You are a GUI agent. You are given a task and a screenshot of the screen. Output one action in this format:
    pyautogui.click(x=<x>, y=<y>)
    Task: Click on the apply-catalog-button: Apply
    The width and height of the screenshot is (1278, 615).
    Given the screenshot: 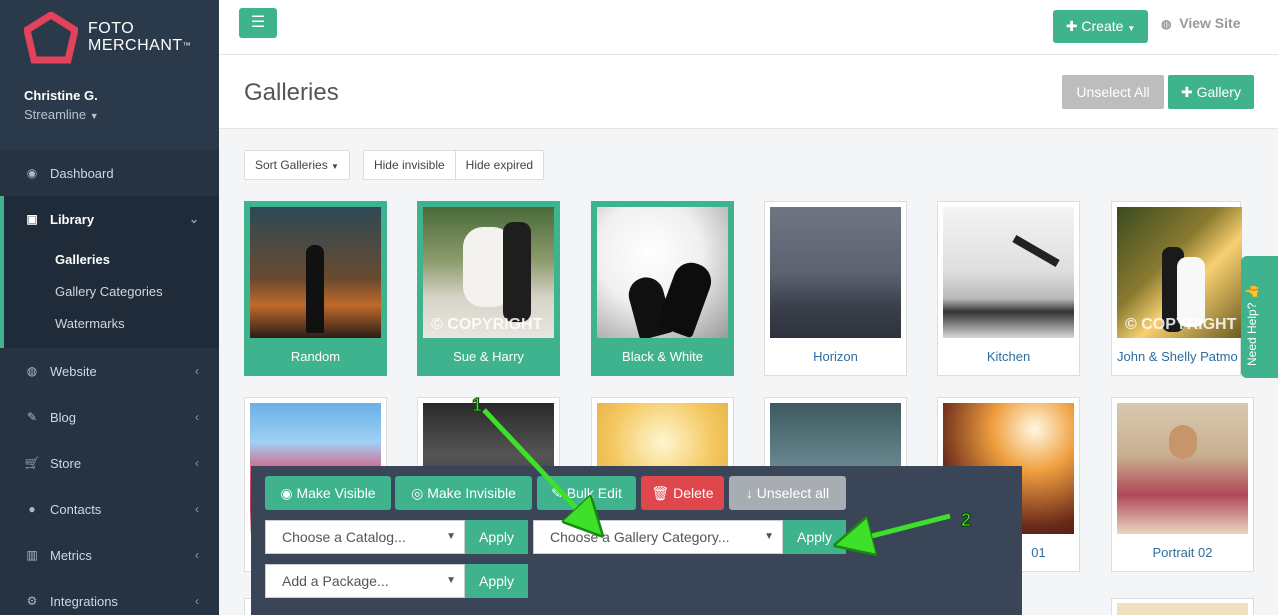 What is the action you would take?
    pyautogui.click(x=496, y=537)
    